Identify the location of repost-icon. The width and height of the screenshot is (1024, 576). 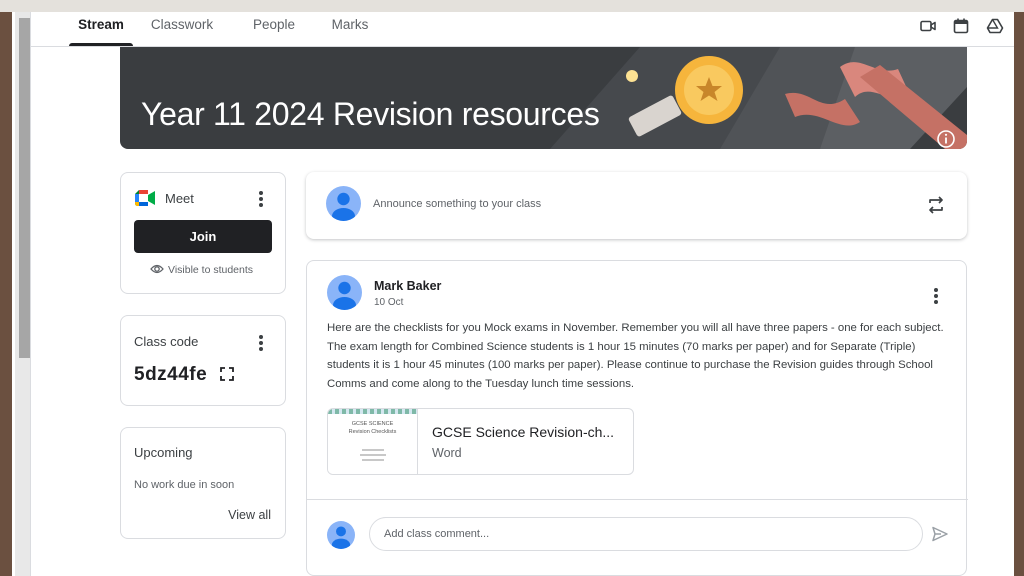
(936, 205).